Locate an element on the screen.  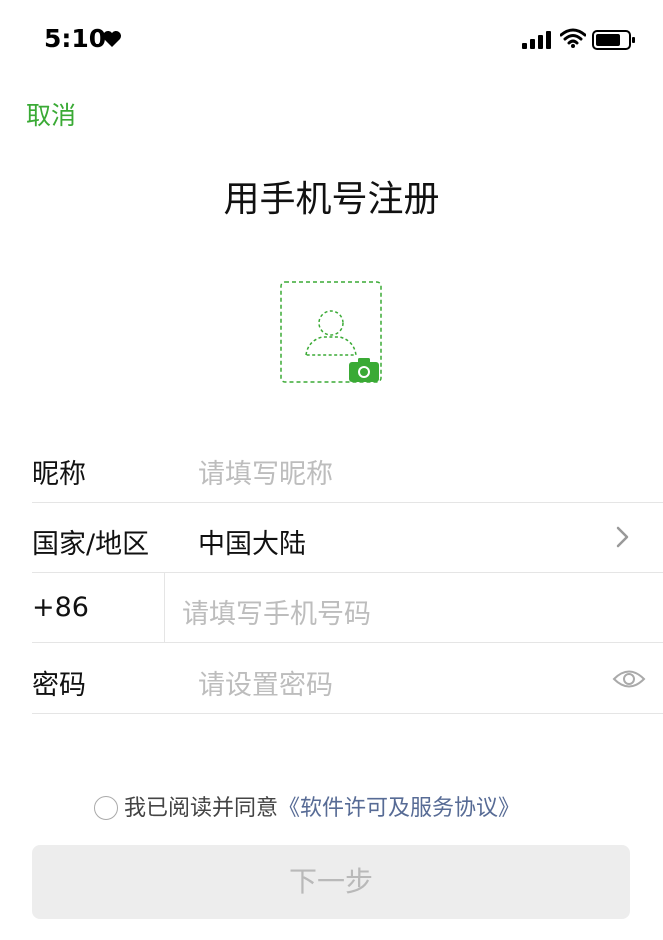
country-code: +86 is located at coordinates (60, 607).